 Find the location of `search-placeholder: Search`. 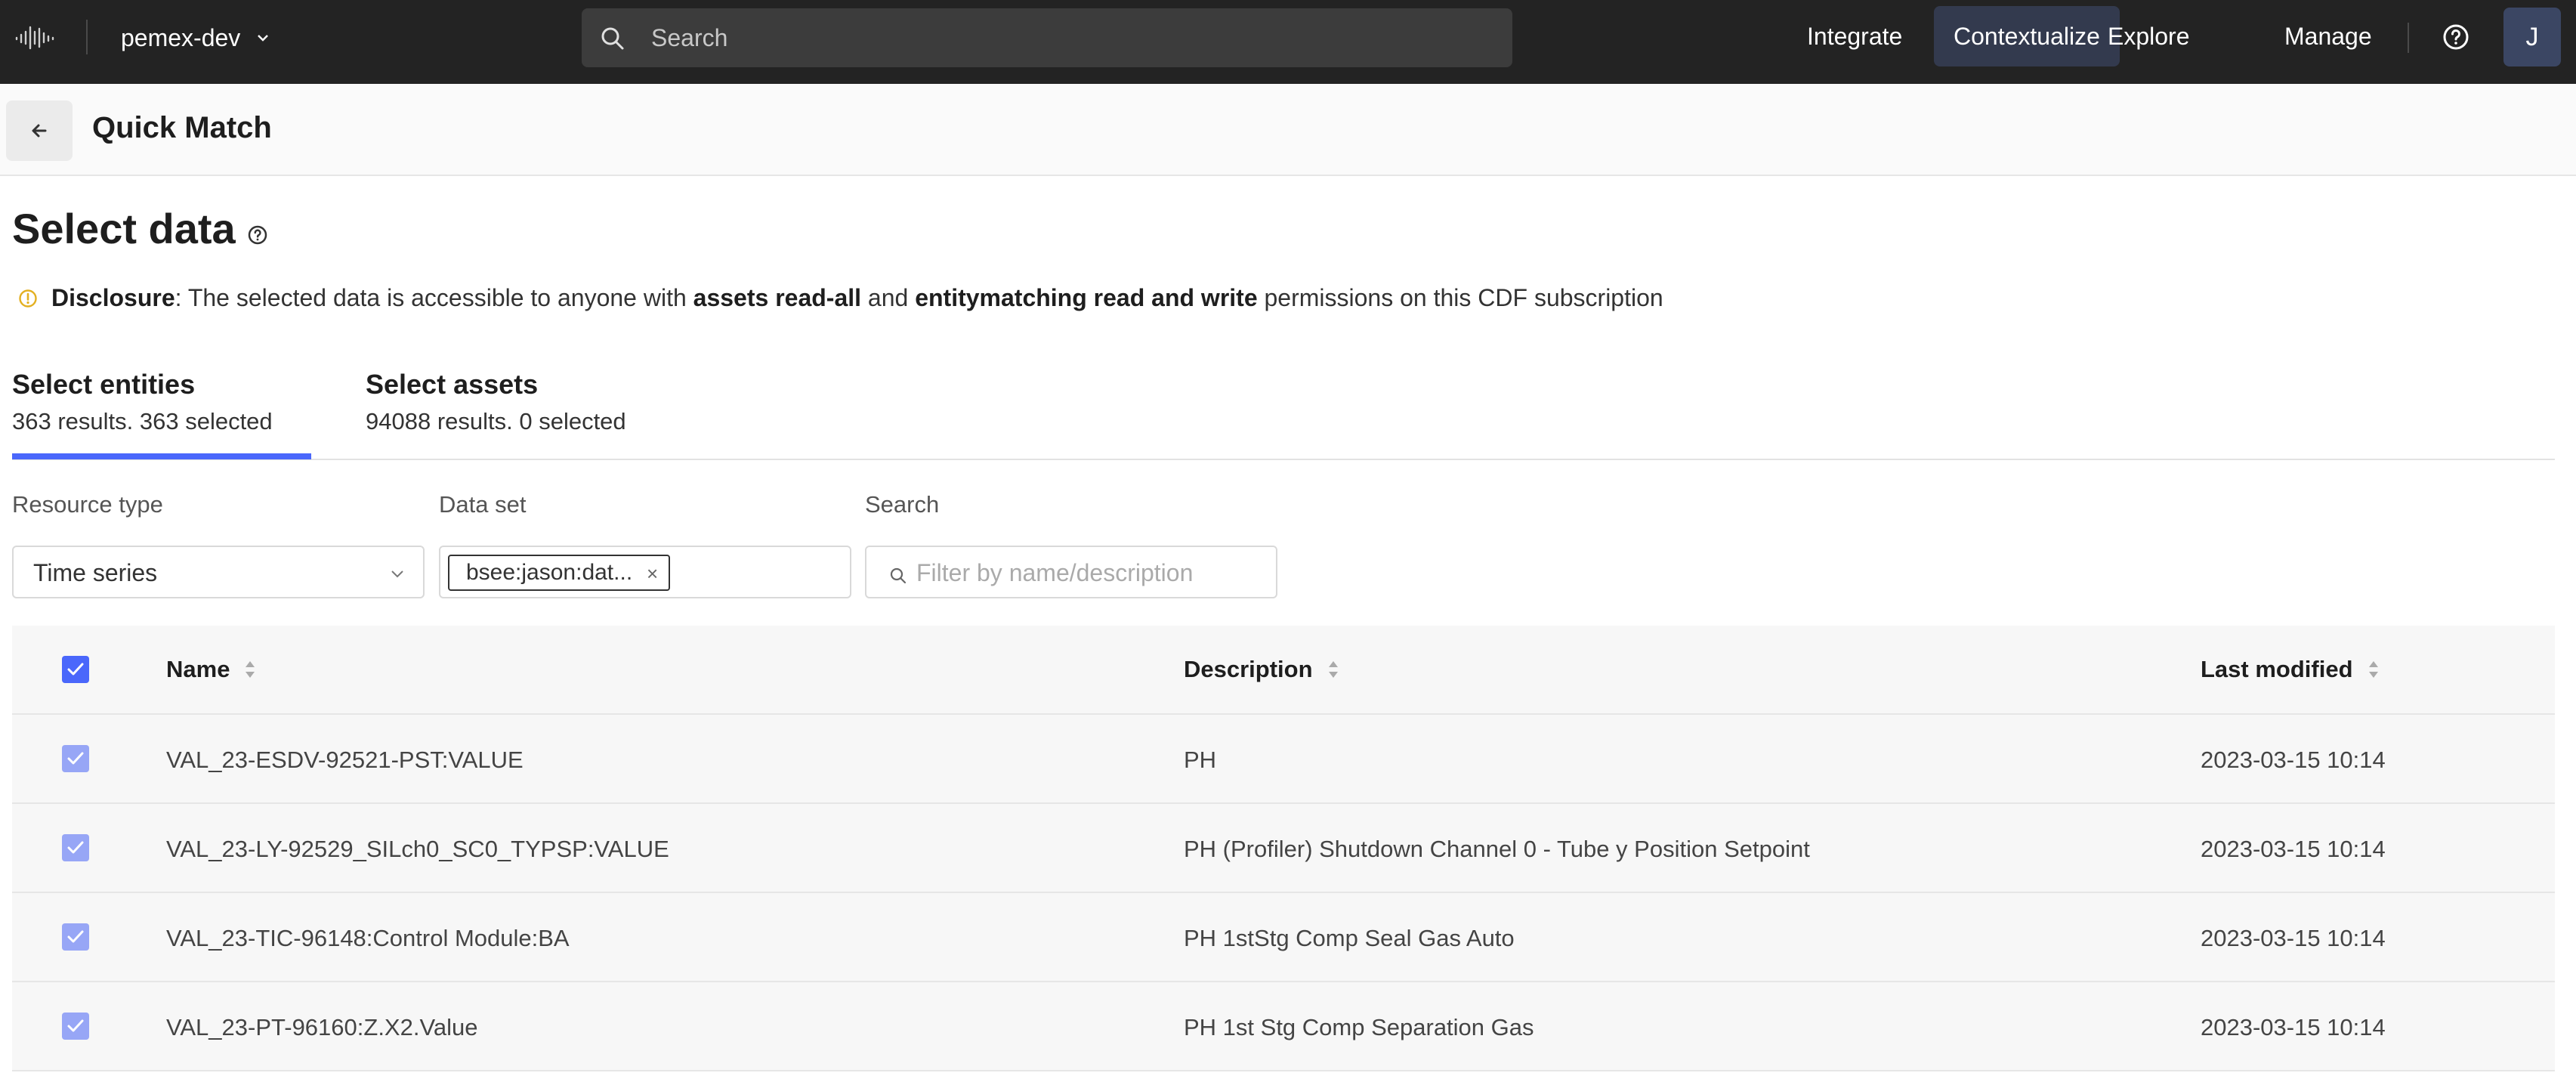

search-placeholder: Search is located at coordinates (689, 37).